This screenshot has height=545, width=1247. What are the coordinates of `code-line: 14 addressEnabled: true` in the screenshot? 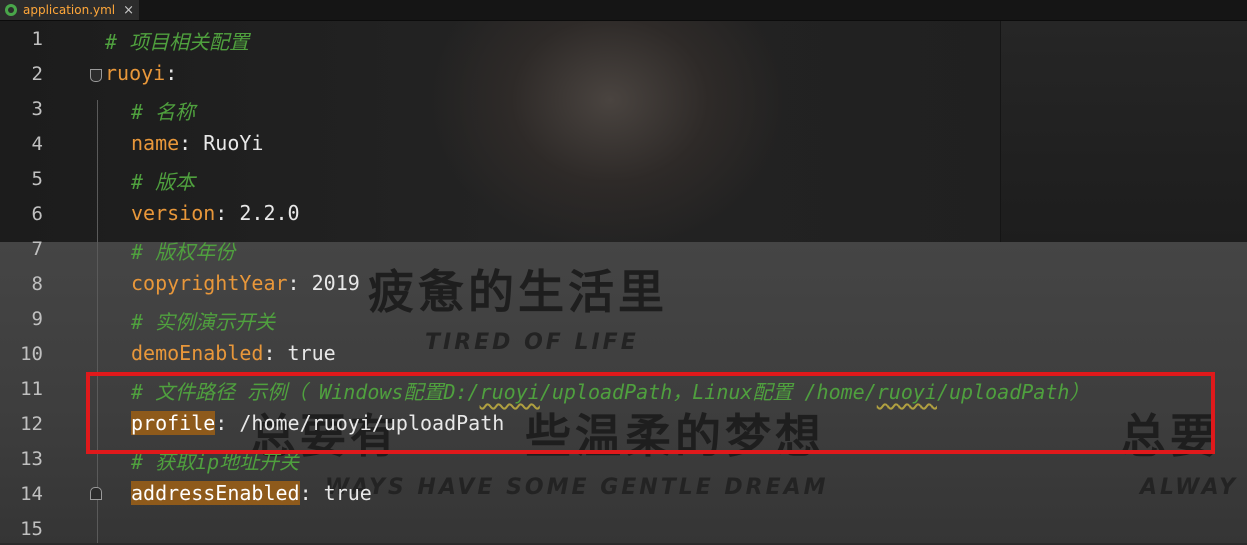 It's located at (623, 492).